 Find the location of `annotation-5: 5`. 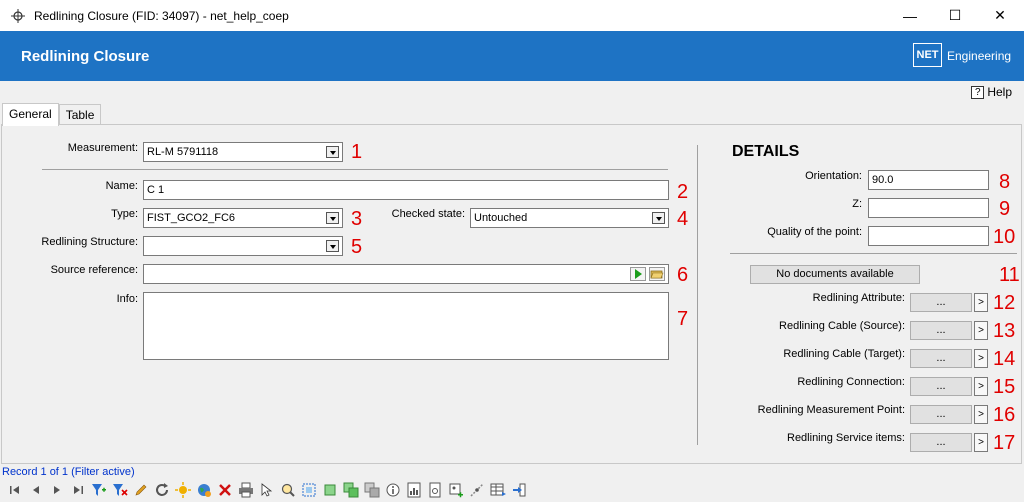

annotation-5: 5 is located at coordinates (357, 247).